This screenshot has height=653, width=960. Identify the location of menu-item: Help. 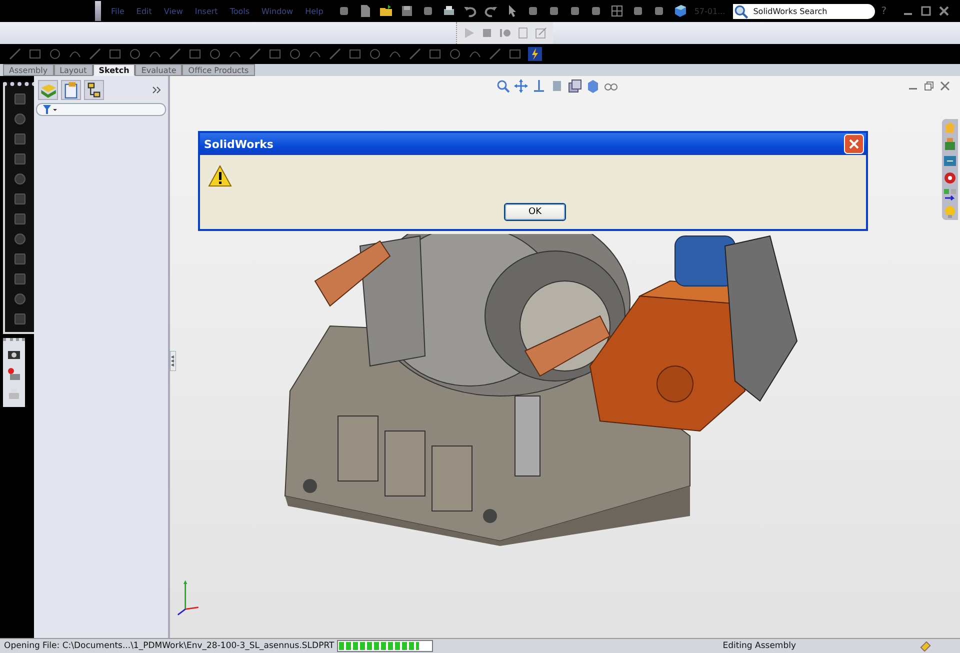
(314, 11).